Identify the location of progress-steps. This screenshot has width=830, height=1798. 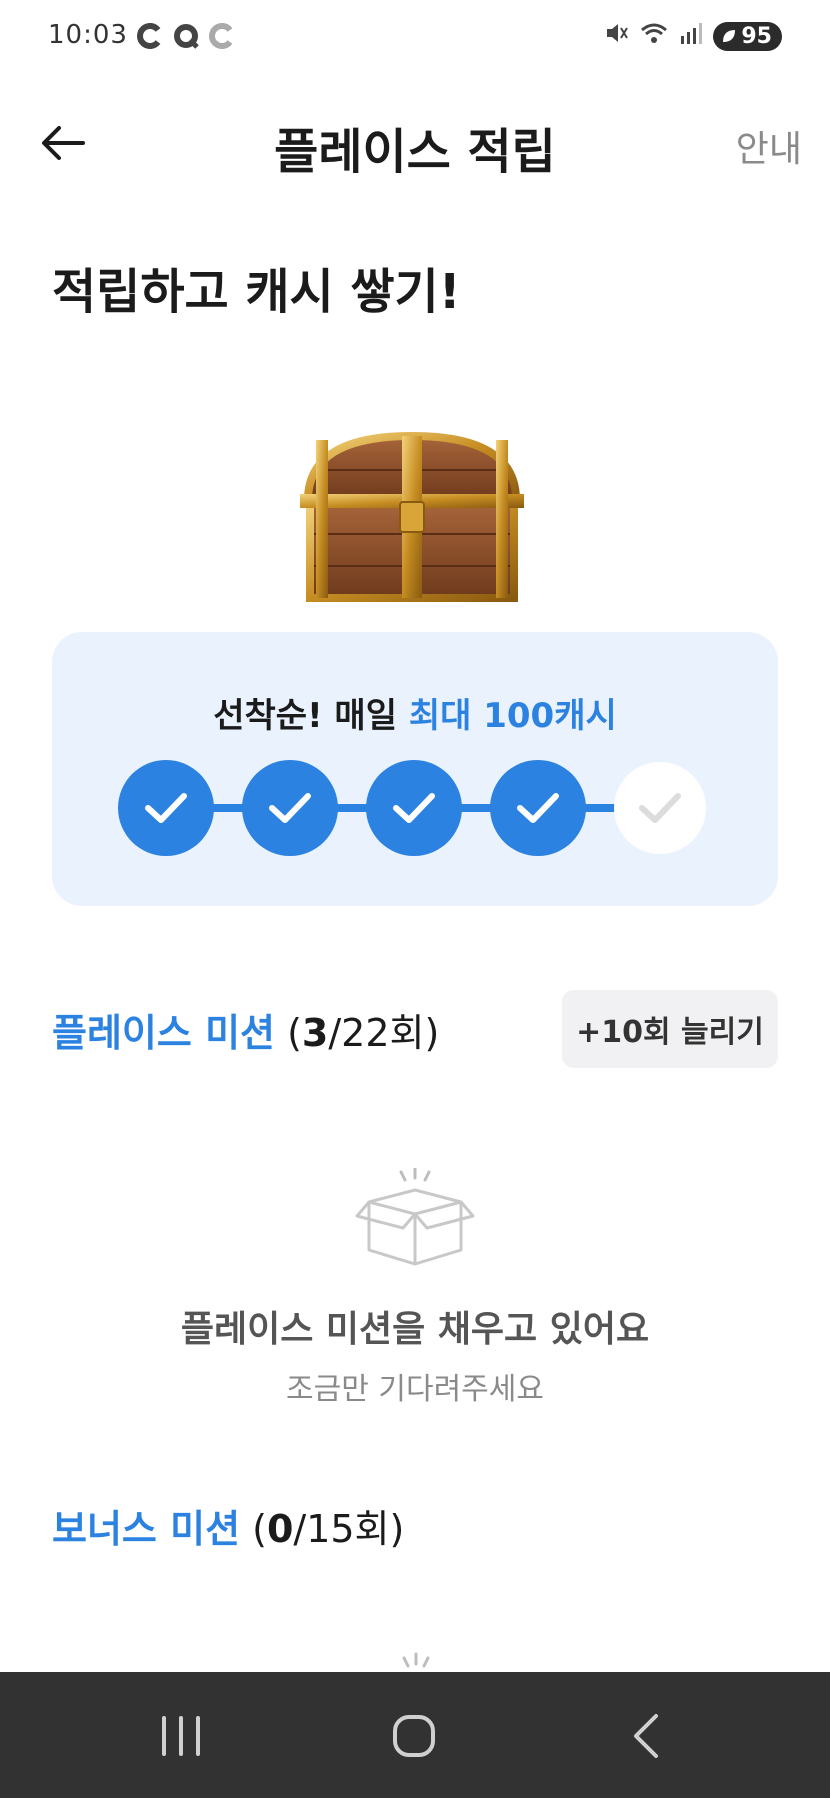
(418, 808).